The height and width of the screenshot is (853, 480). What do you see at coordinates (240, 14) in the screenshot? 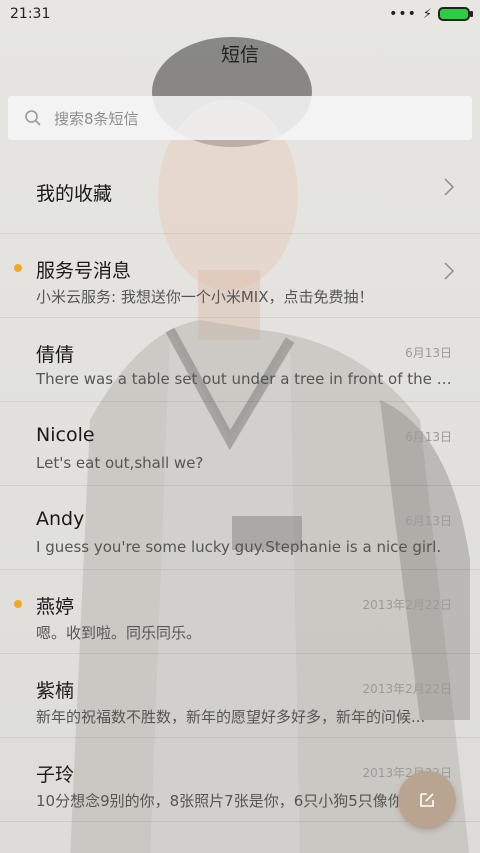
I see `status-bar: 21:31 ••• ⚡` at bounding box center [240, 14].